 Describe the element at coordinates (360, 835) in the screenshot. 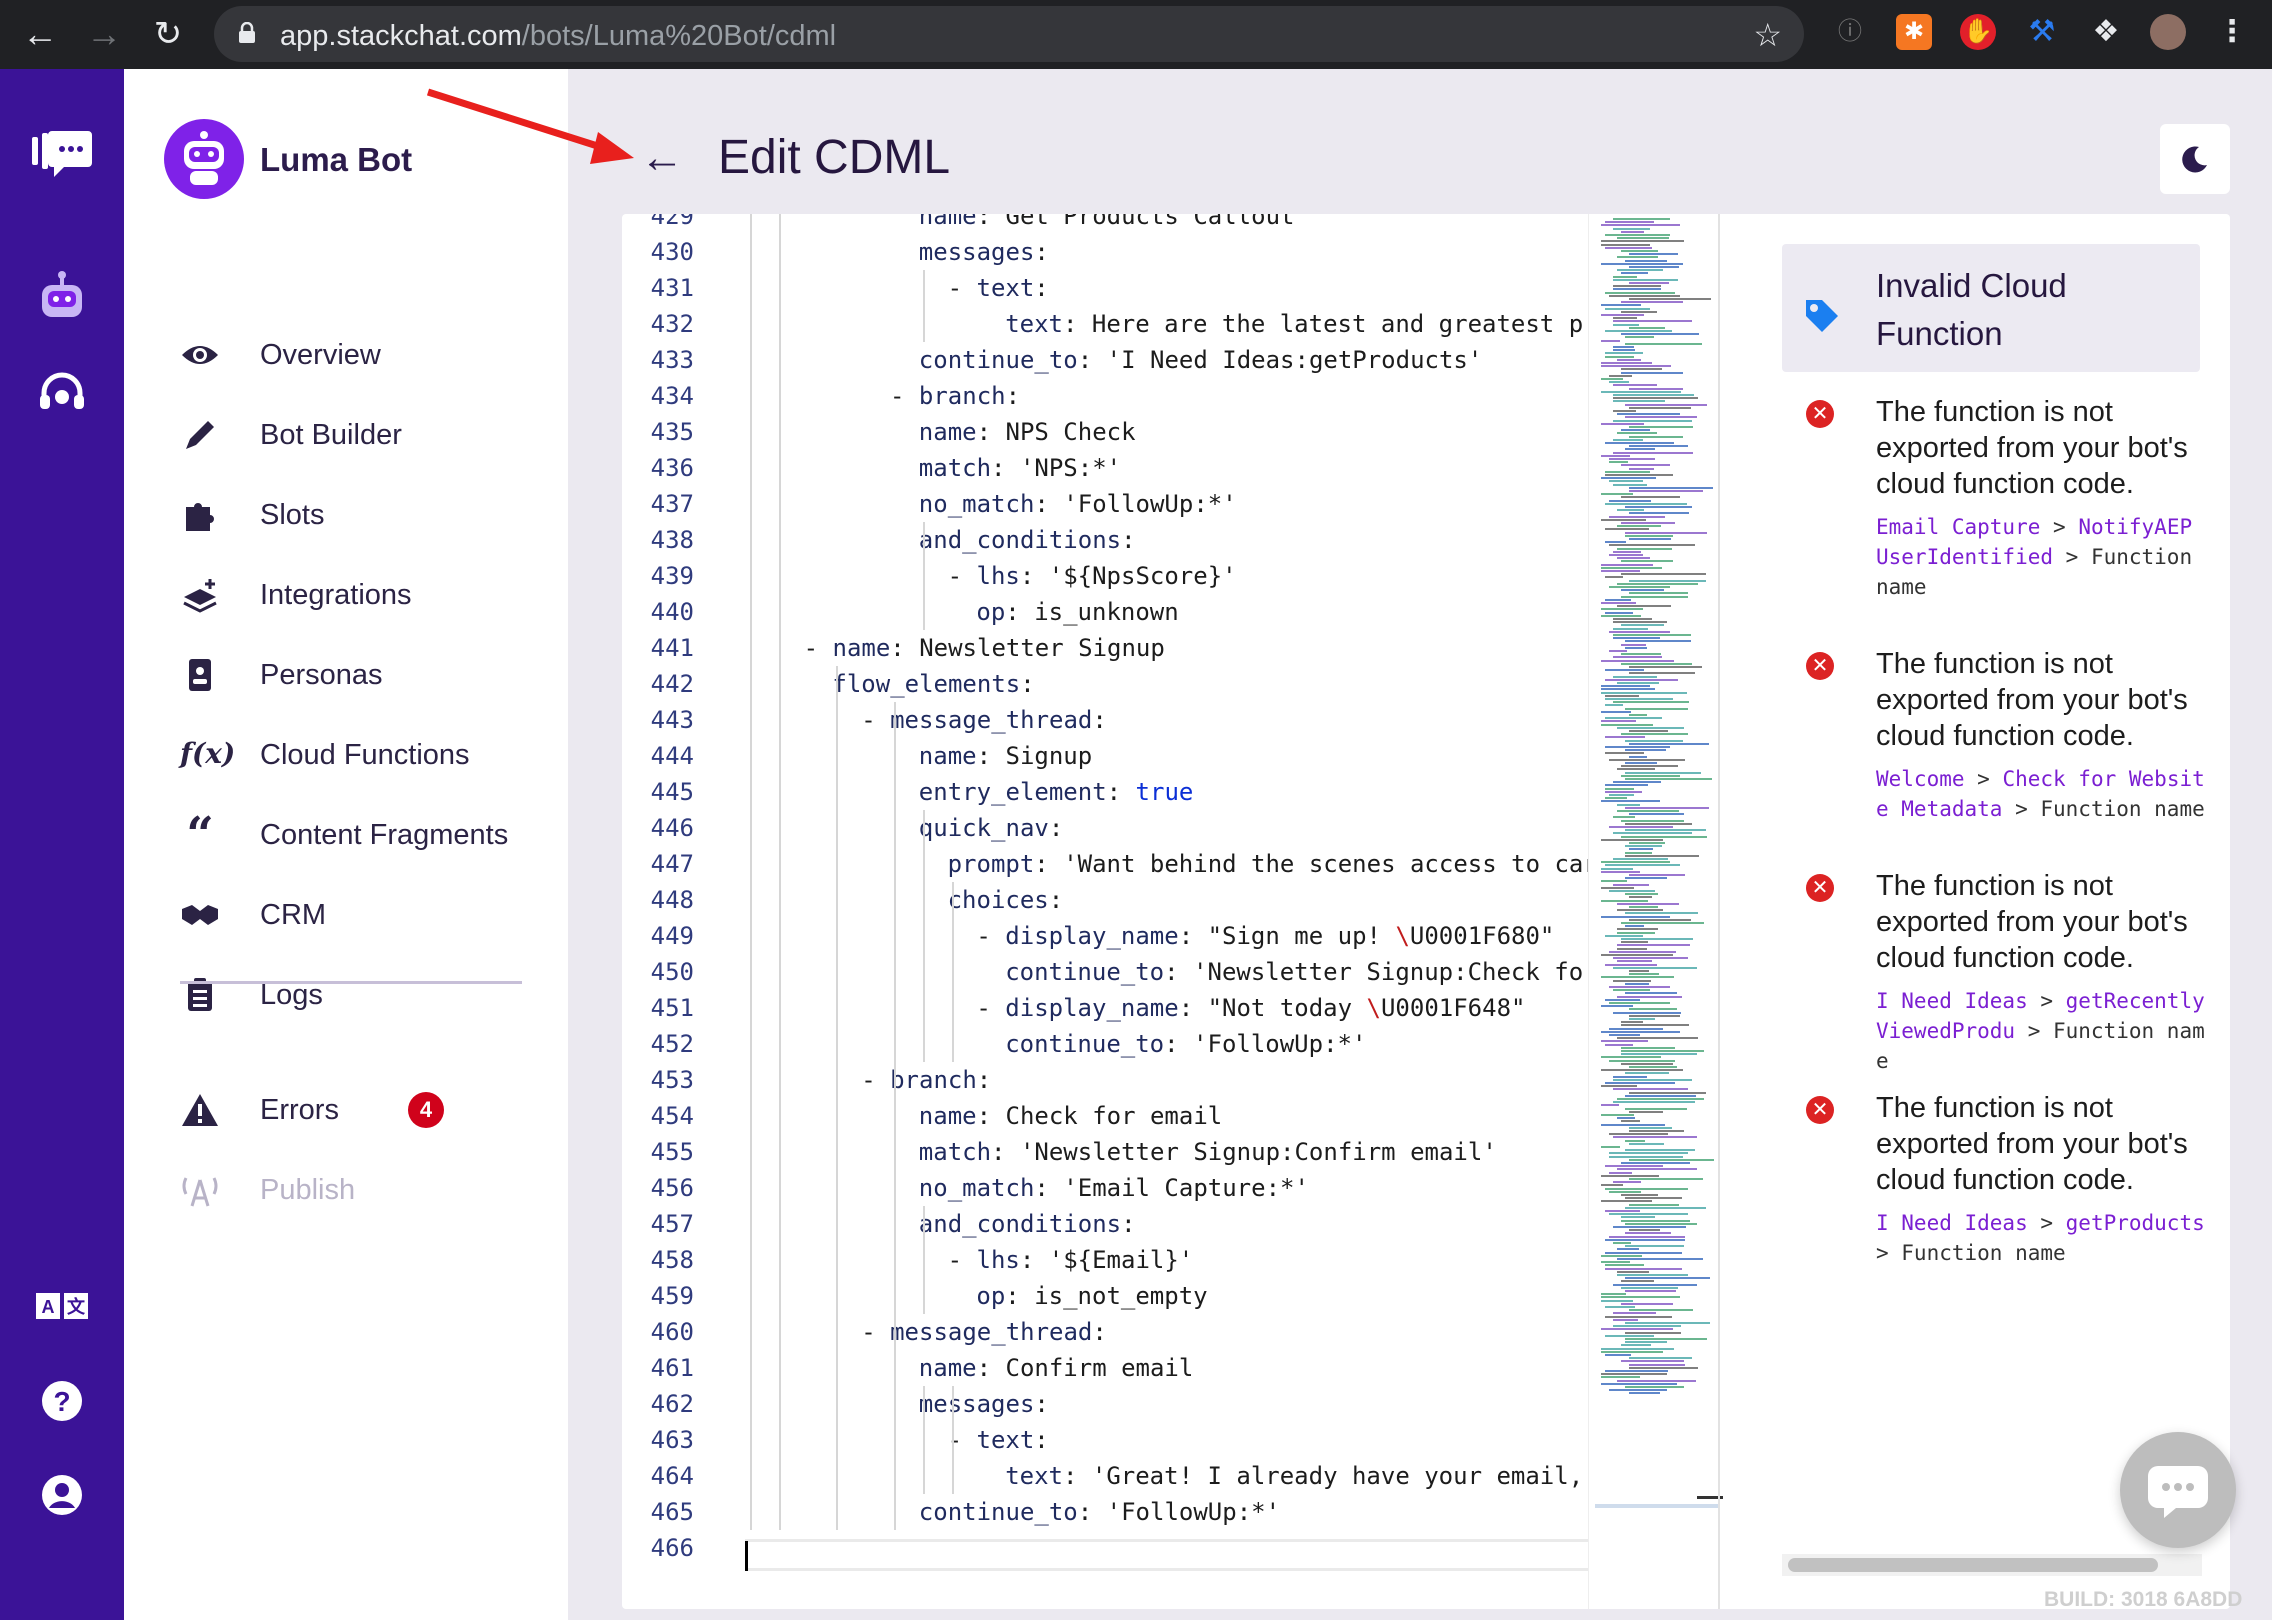

I see `sidebar-item-content-fragments: “ Content Fragments` at that location.